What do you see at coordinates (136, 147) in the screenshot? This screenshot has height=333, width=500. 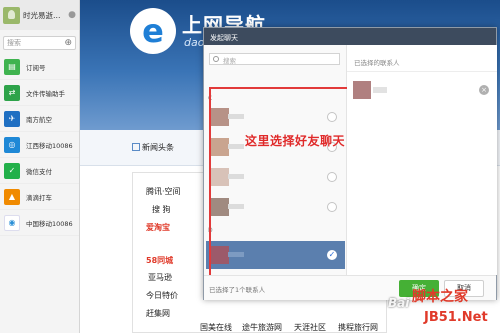 I see `news-icon` at bounding box center [136, 147].